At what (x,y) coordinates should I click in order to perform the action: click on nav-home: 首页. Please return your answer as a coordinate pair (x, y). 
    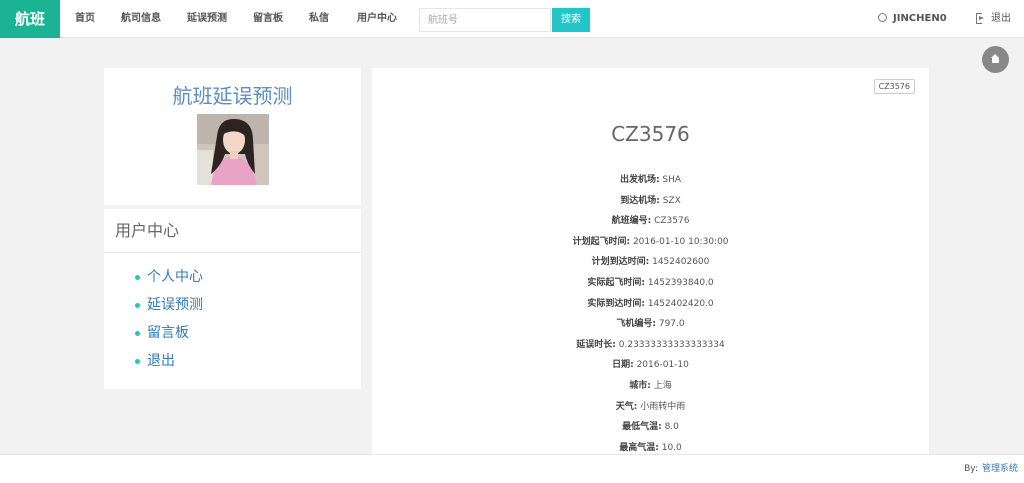
    Looking at the image, I should click on (85, 19).